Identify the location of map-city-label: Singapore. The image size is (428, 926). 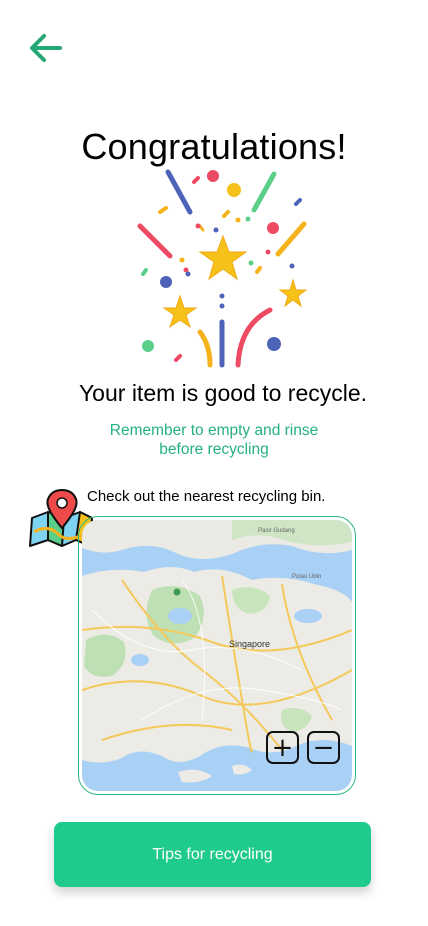
(249, 644).